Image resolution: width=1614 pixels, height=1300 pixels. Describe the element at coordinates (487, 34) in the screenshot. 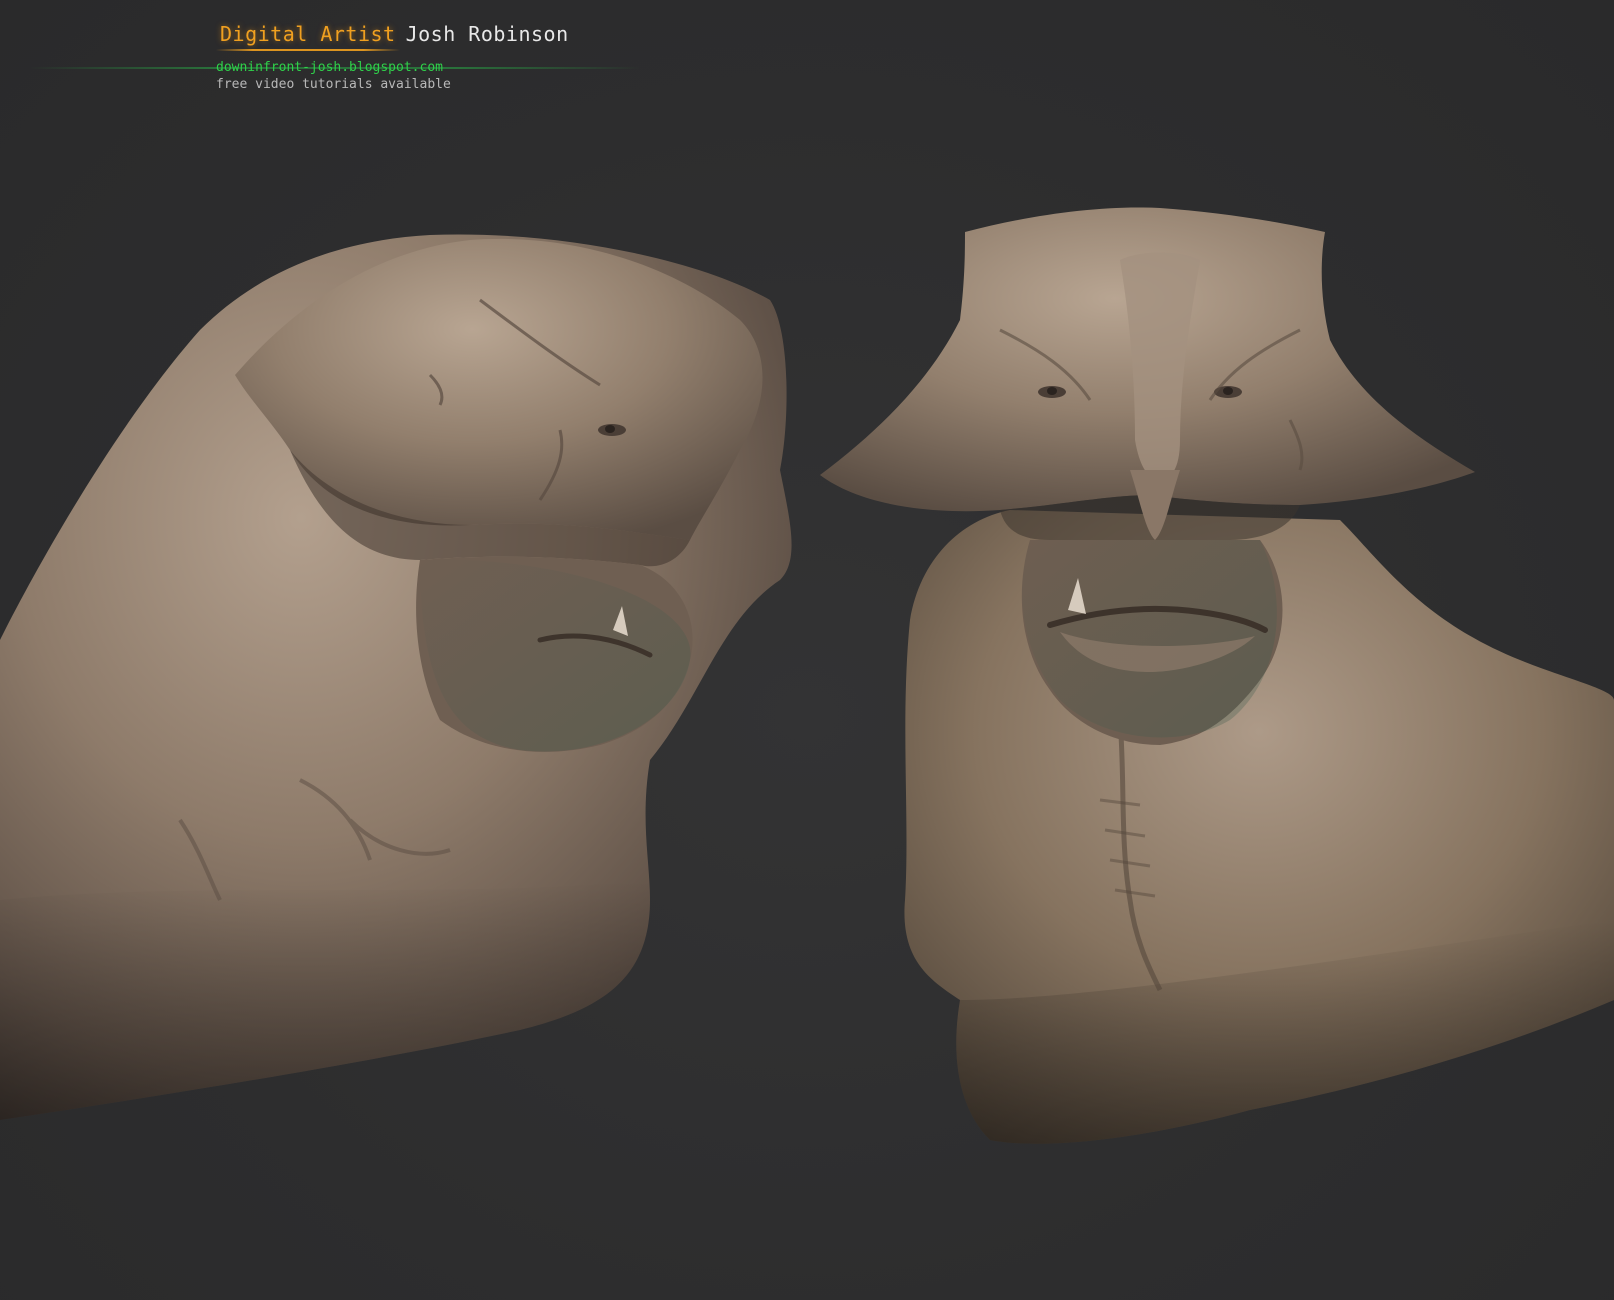

I see `artist-name: Josh Robinson` at that location.